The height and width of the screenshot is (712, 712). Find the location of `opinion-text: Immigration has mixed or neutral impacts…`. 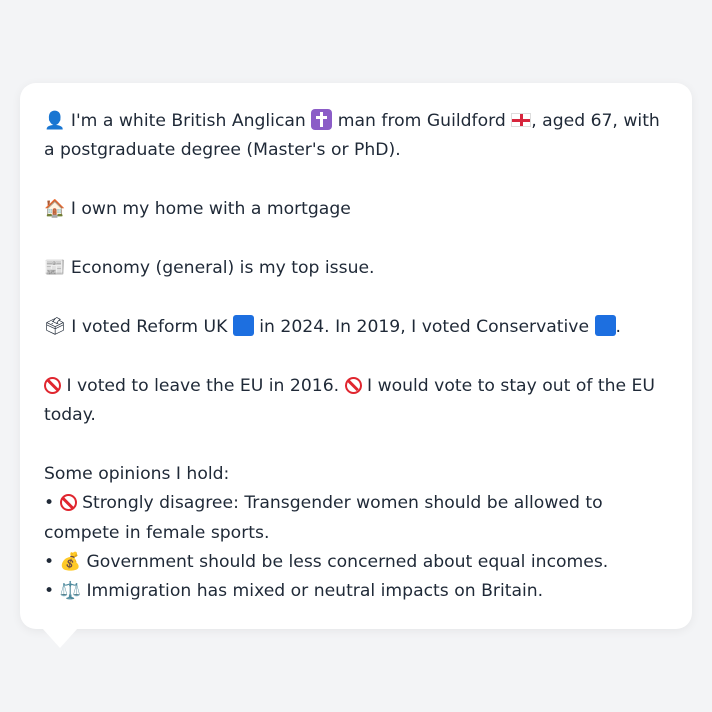

opinion-text: Immigration has mixed or neutral impacts… is located at coordinates (315, 591).